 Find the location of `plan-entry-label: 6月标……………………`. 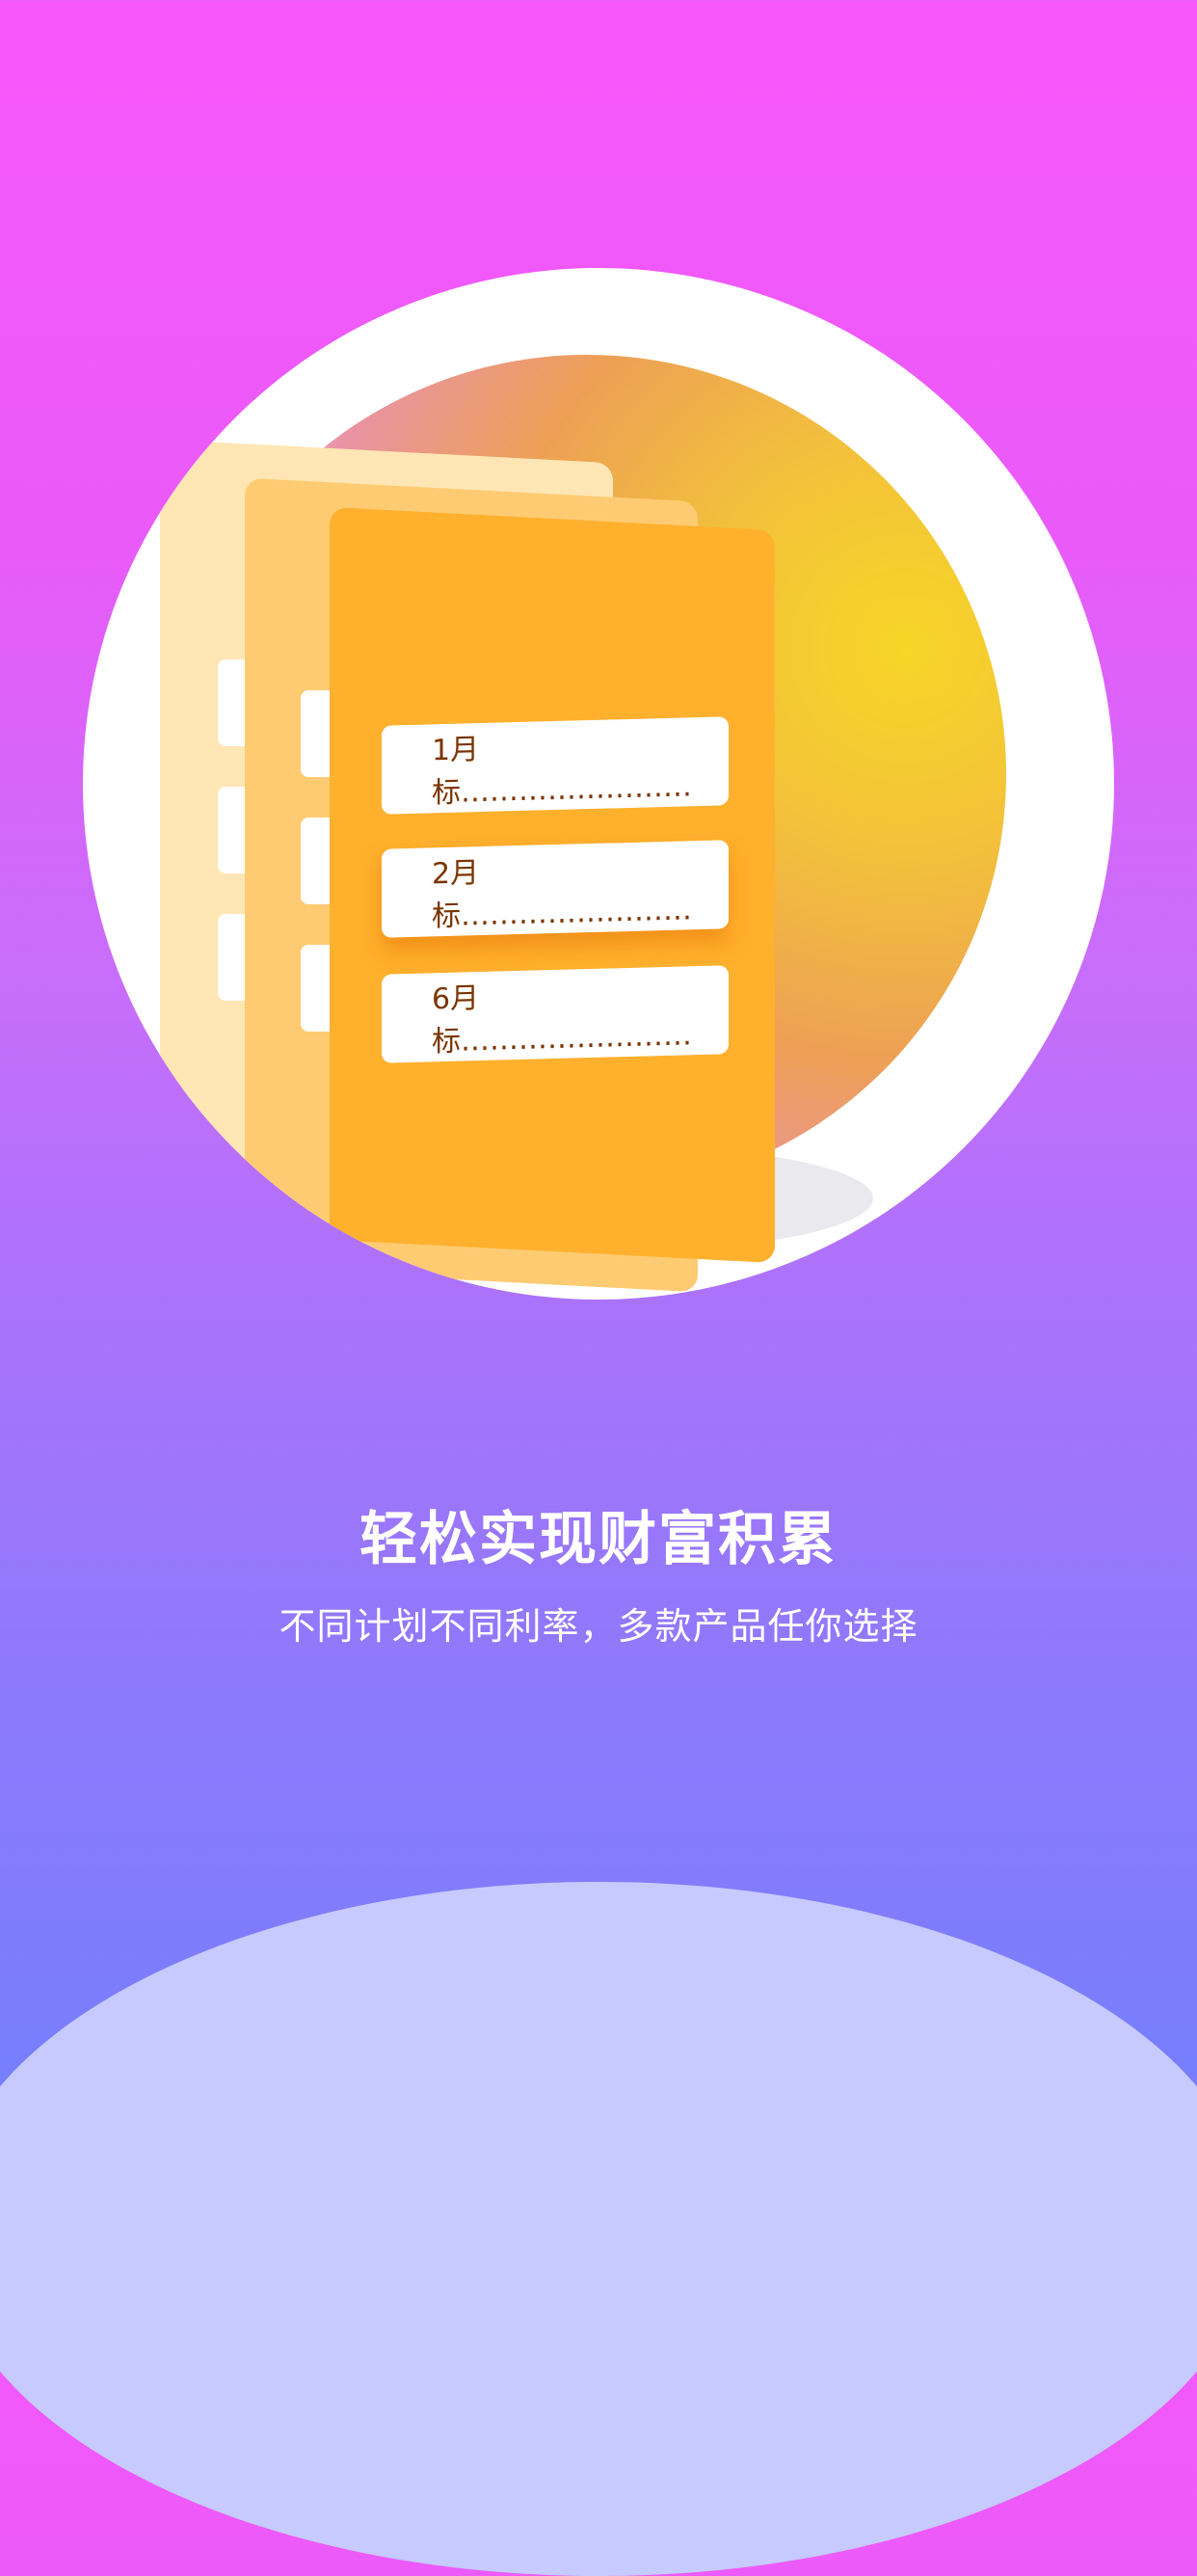

plan-entry-label: 6月标…………………… is located at coordinates (562, 1021).